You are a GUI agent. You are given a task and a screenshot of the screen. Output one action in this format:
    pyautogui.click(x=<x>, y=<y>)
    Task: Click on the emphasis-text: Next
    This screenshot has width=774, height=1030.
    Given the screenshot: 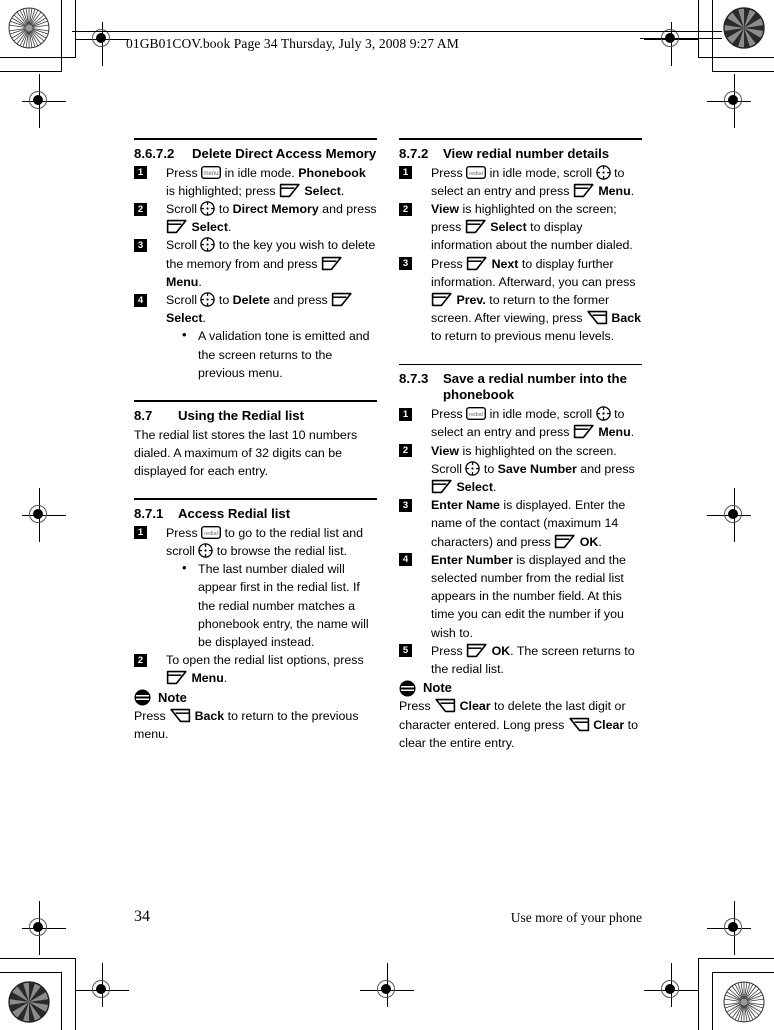 What is the action you would take?
    pyautogui.click(x=503, y=263)
    